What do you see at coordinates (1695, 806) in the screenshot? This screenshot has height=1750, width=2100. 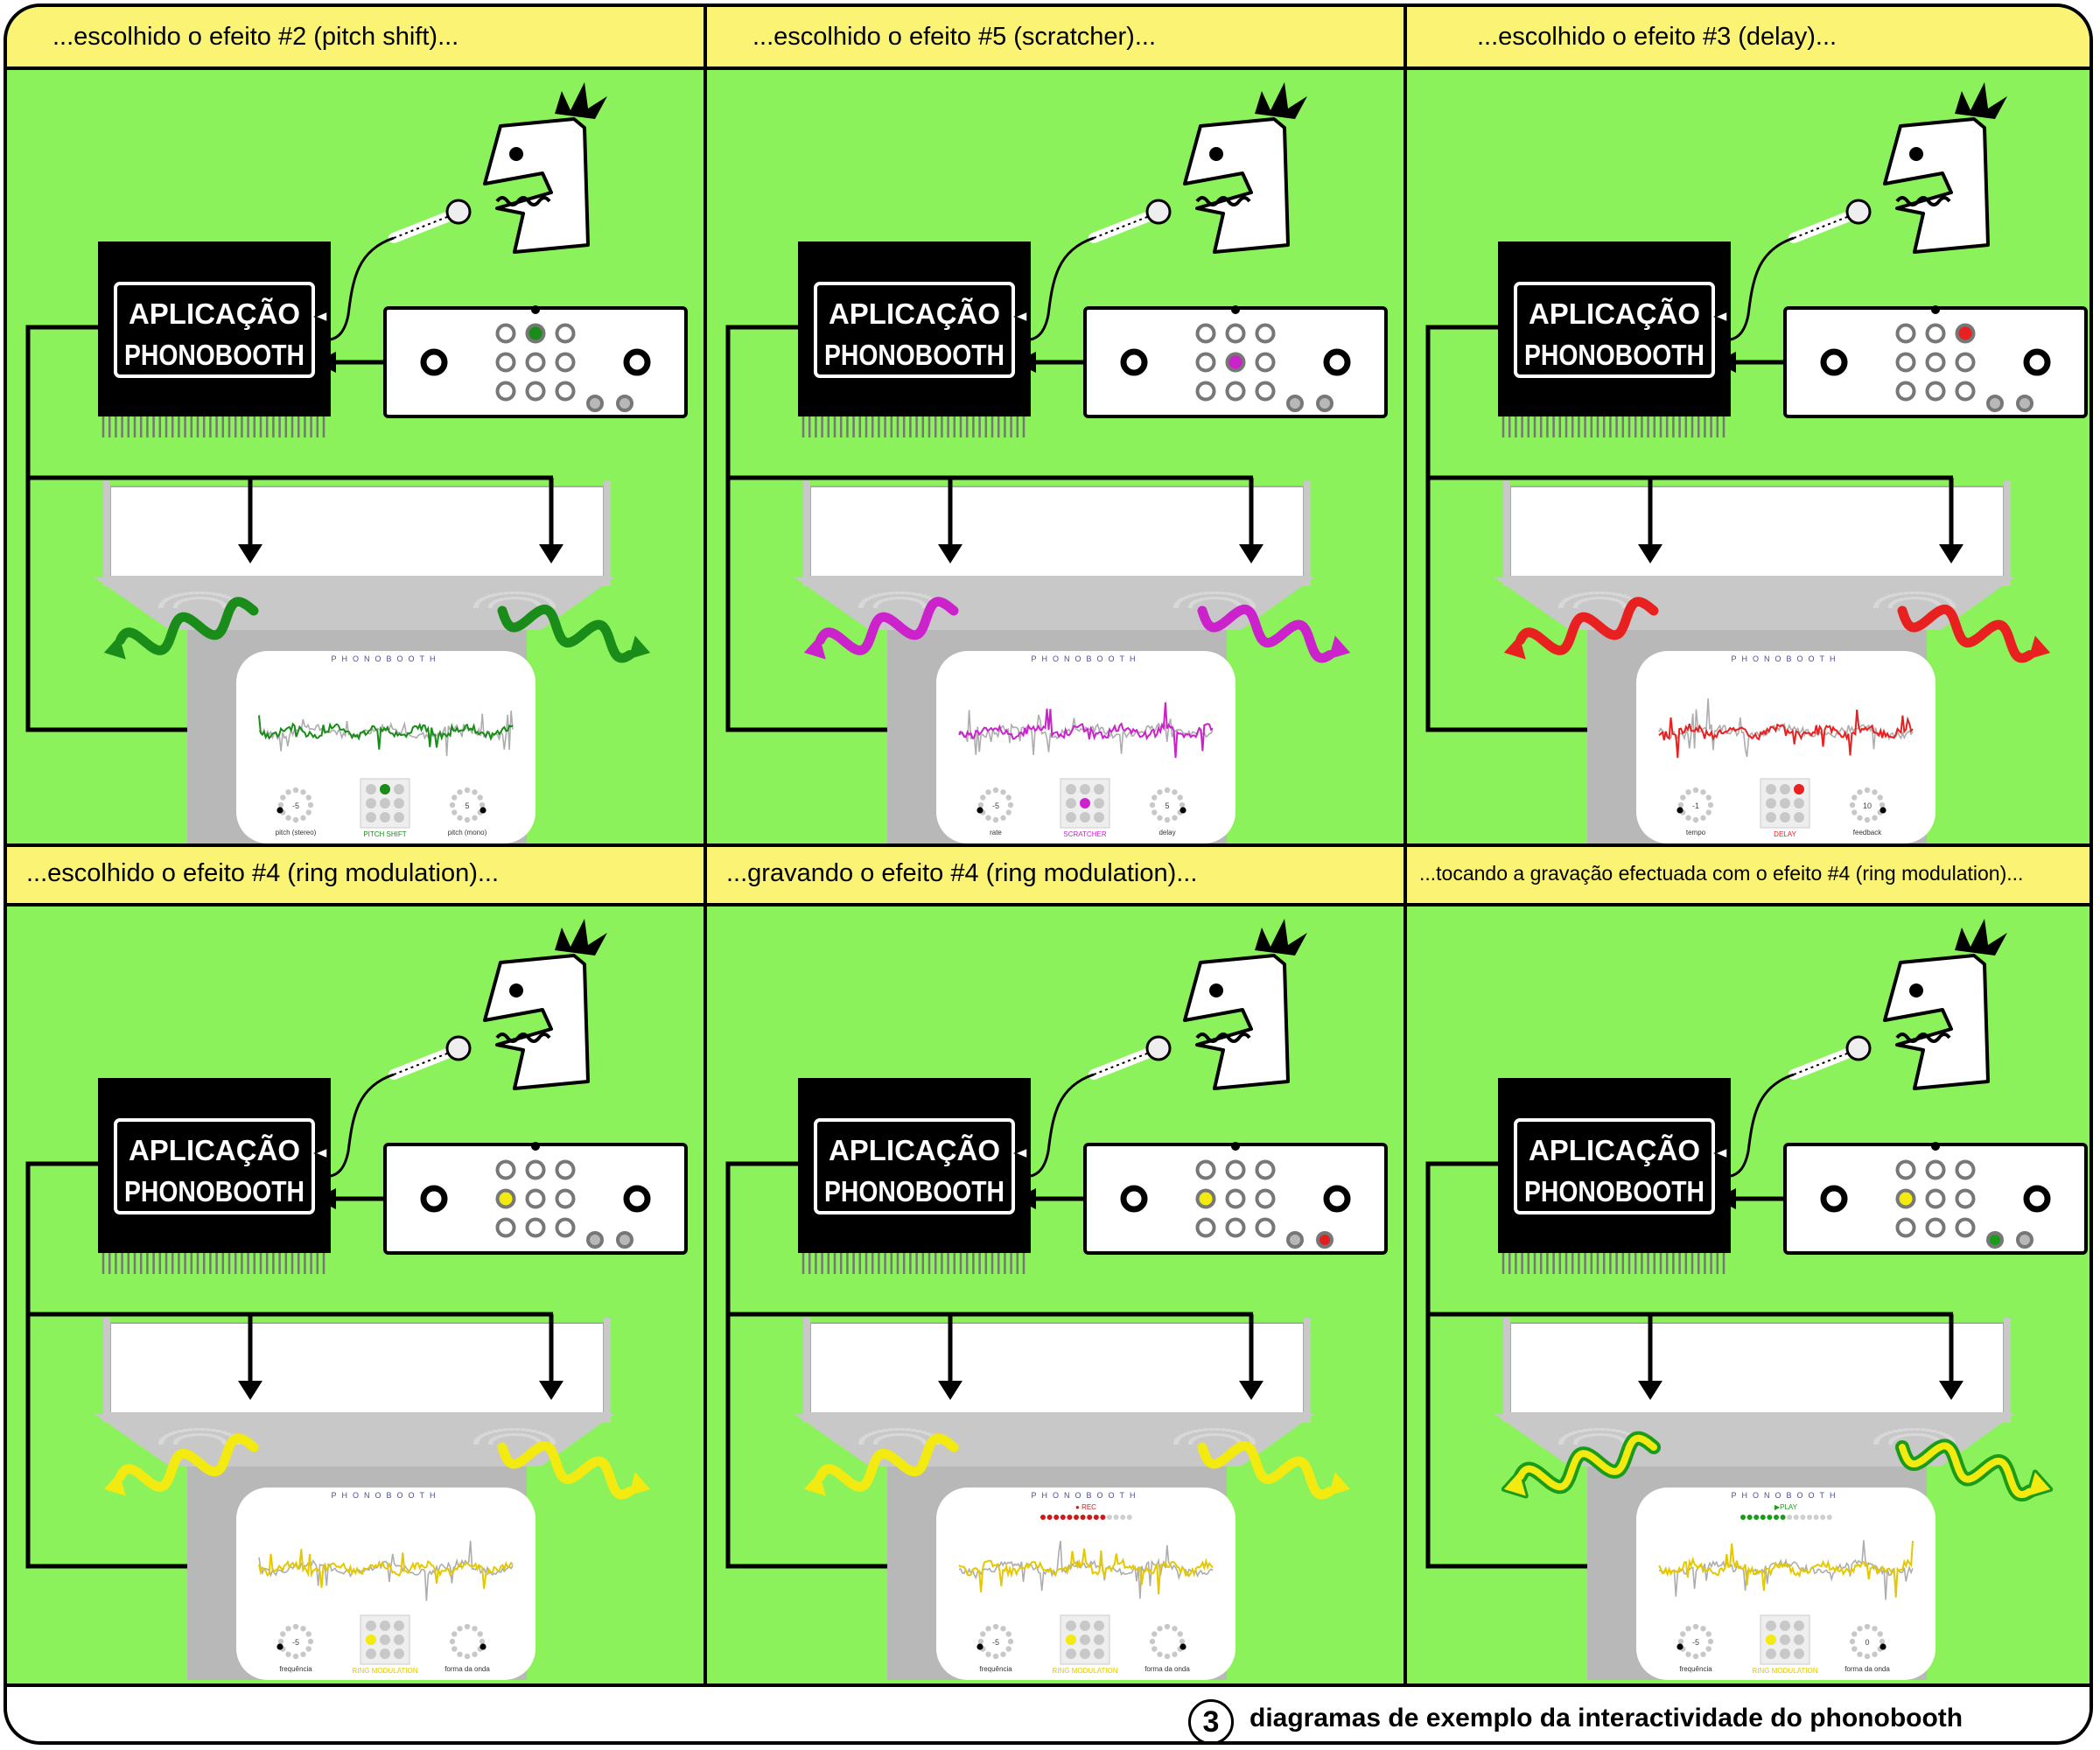 I see `knob-value: -1` at bounding box center [1695, 806].